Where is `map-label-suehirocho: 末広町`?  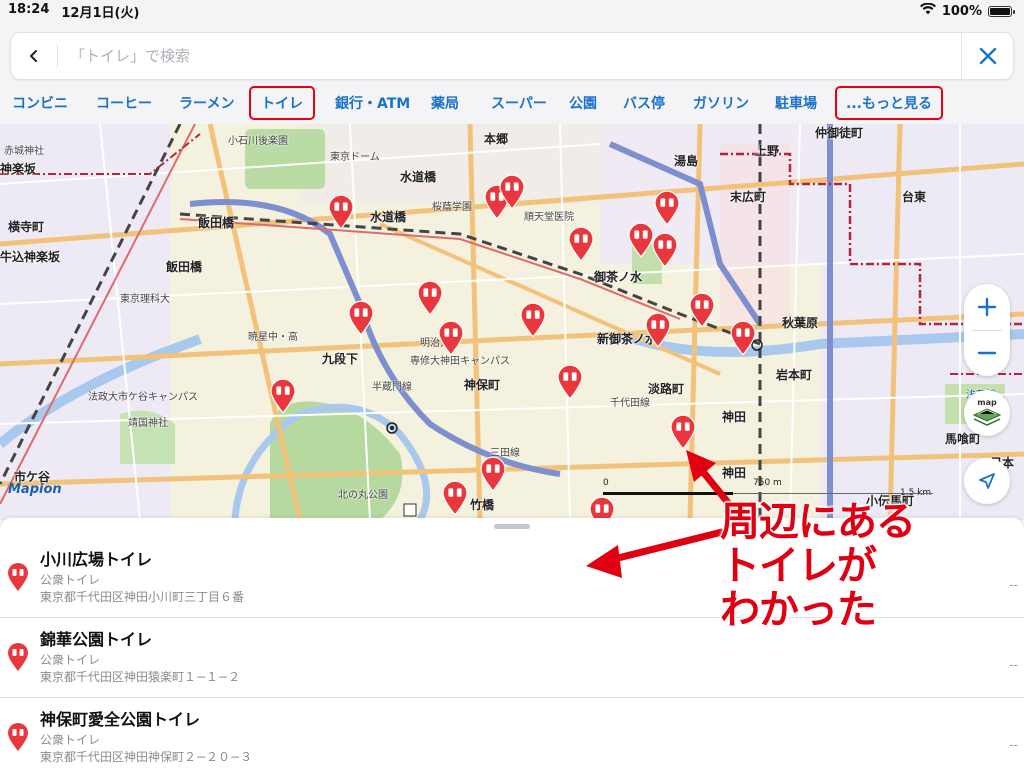
map-label-suehirocho: 末広町 is located at coordinates (748, 197).